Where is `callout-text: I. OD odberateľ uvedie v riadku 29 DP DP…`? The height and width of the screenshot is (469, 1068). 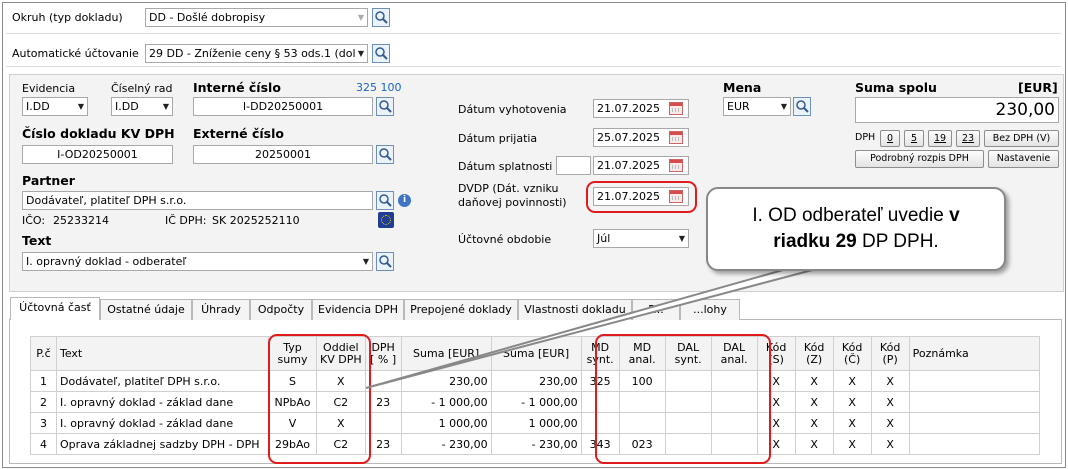 callout-text: I. OD odberateľ uvedie v riadku 29 DP DP… is located at coordinates (856, 229).